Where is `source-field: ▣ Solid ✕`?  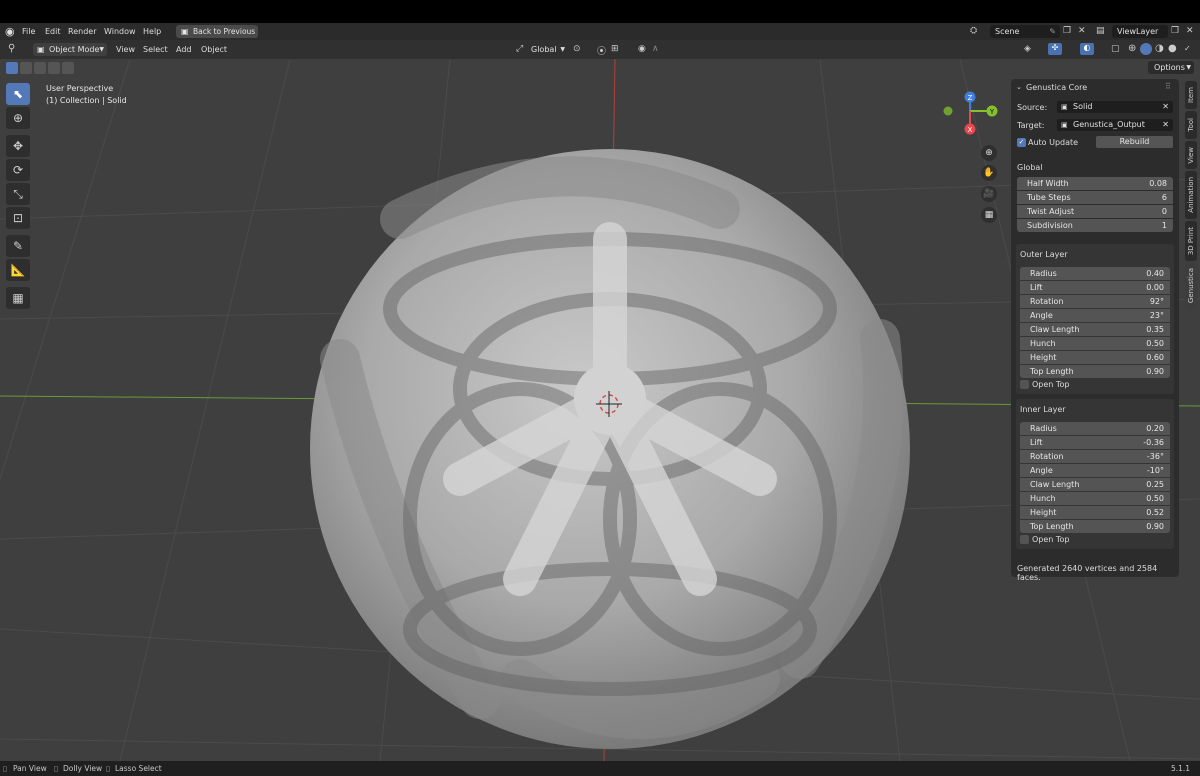
source-field: ▣ Solid ✕ is located at coordinates (1115, 107).